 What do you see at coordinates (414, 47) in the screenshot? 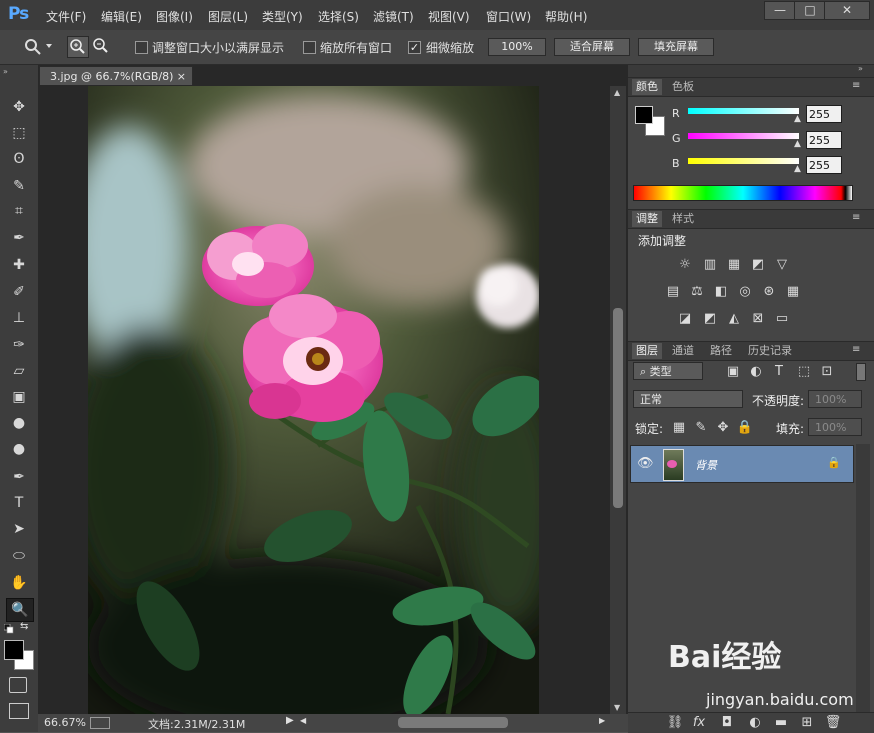
I see `scrubby-zoom-checkbox: ✓` at bounding box center [414, 47].